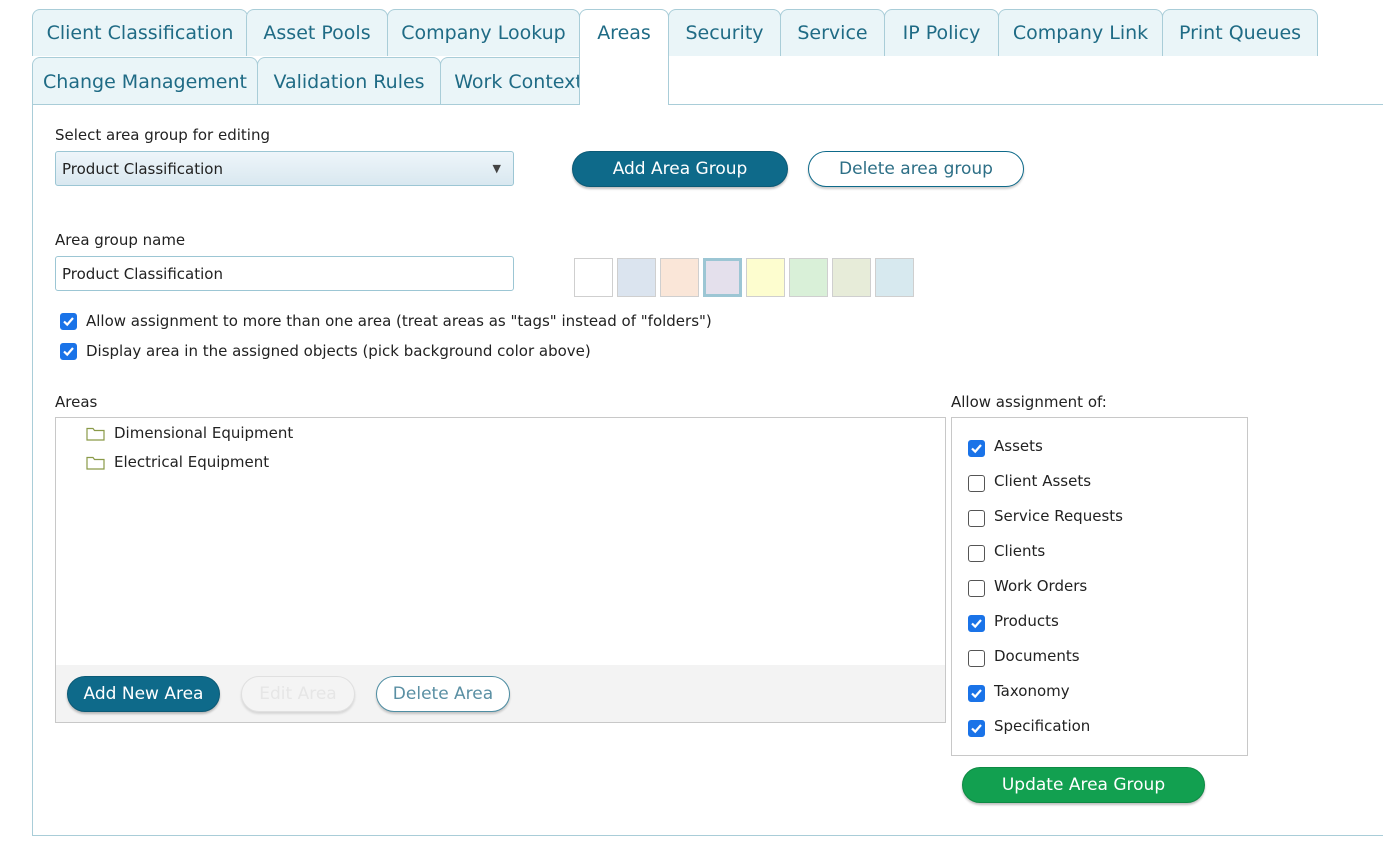 Image resolution: width=1383 pixels, height=846 pixels. I want to click on color-swatch-lavender, so click(722, 277).